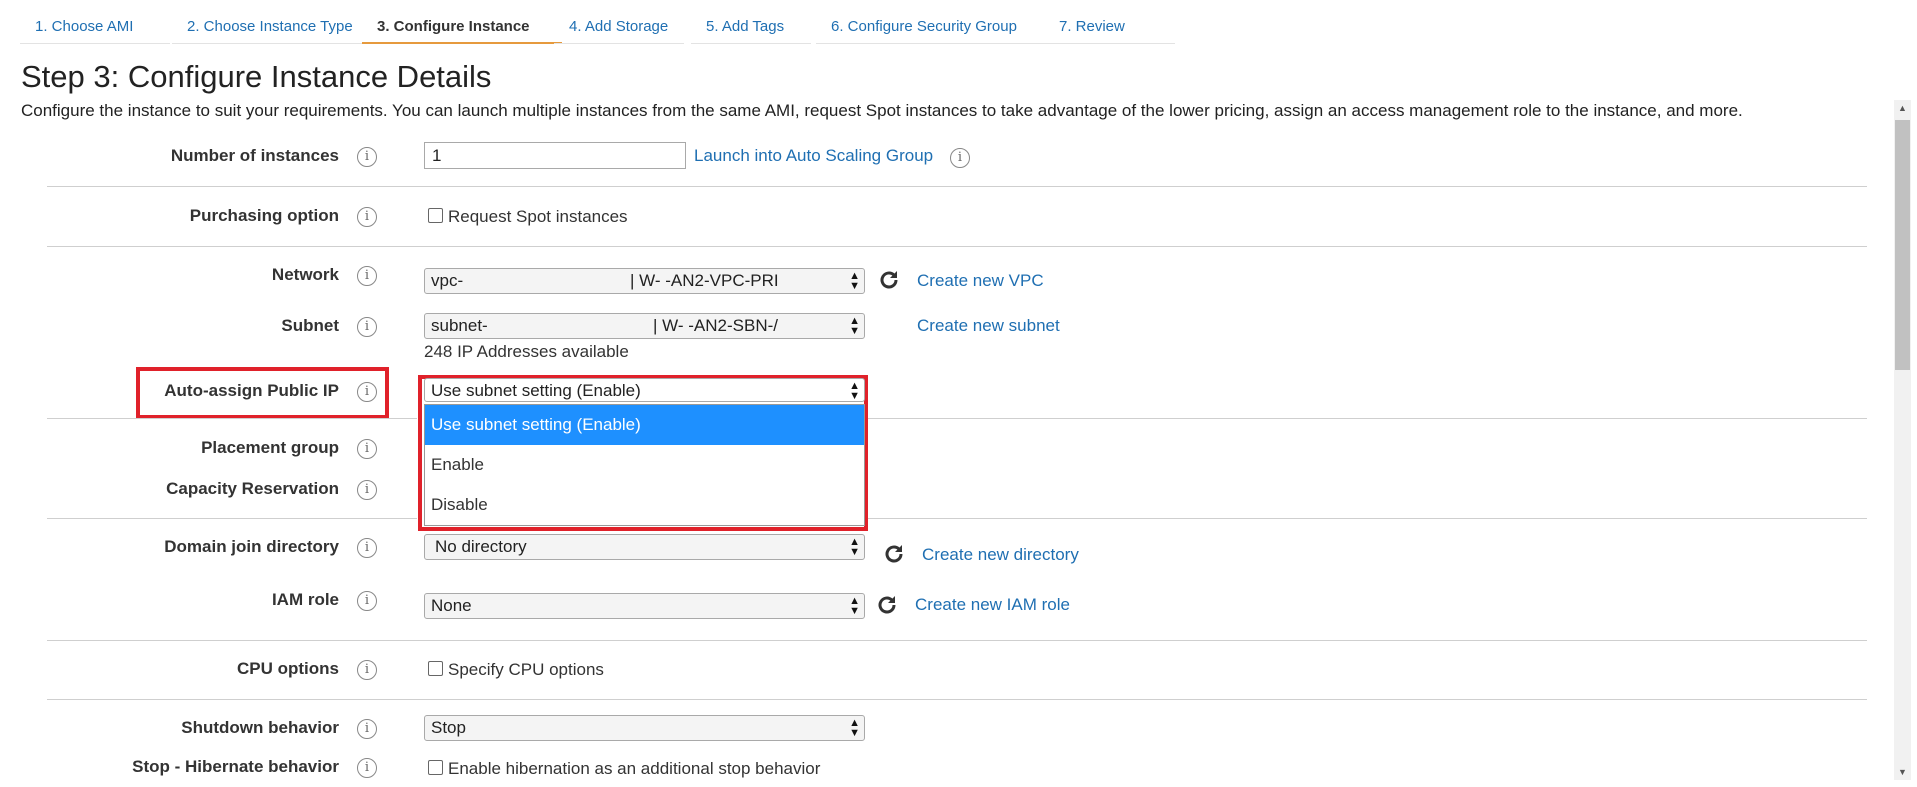  What do you see at coordinates (644, 425) in the screenshot?
I see `dropdown-option: Use subnet setting (Enable)` at bounding box center [644, 425].